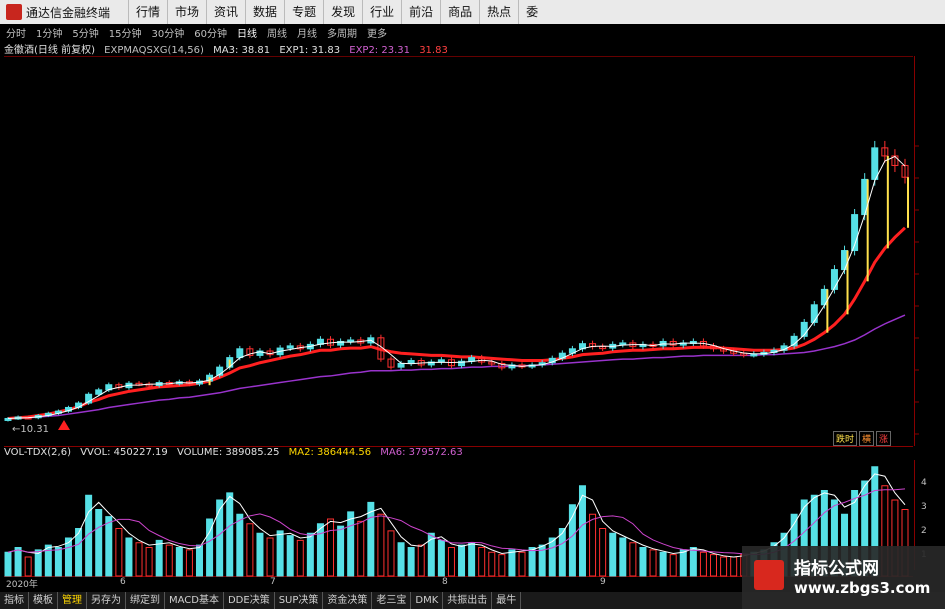  Describe the element at coordinates (249, 600) in the screenshot. I see `bottom-tab-6: DDE决策` at that location.